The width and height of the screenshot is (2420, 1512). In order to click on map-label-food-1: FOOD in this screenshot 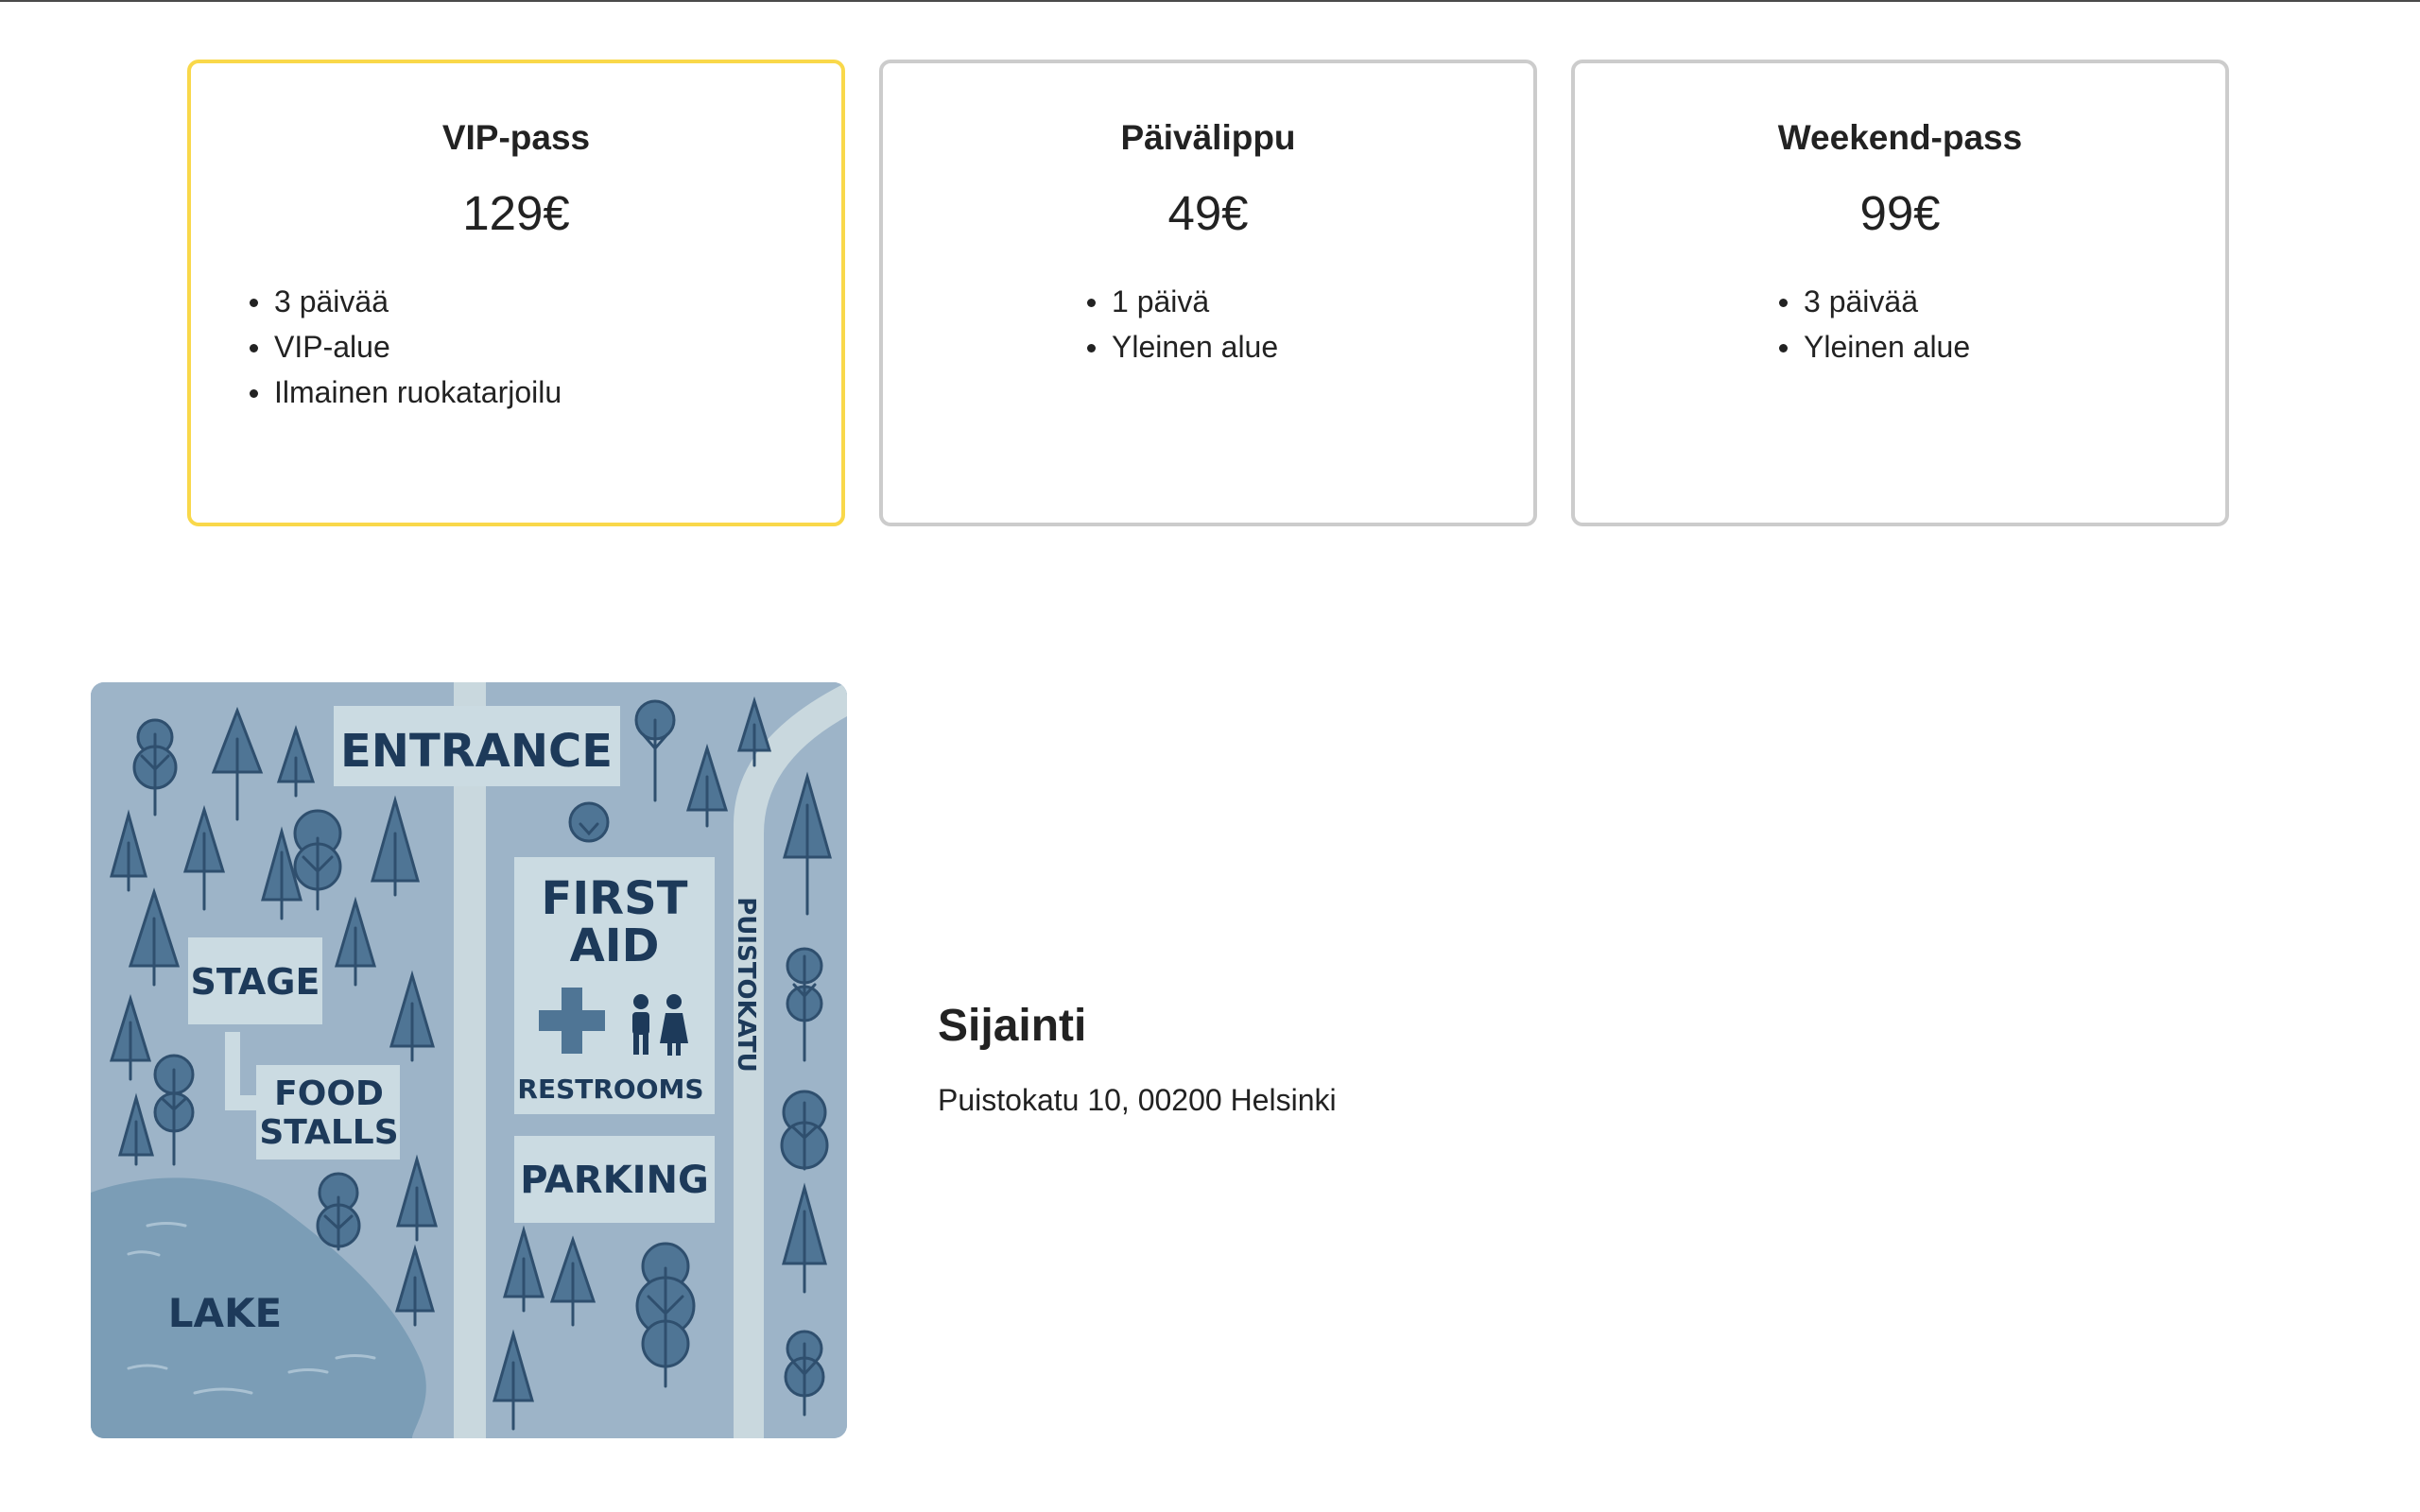, I will do `click(329, 1093)`.